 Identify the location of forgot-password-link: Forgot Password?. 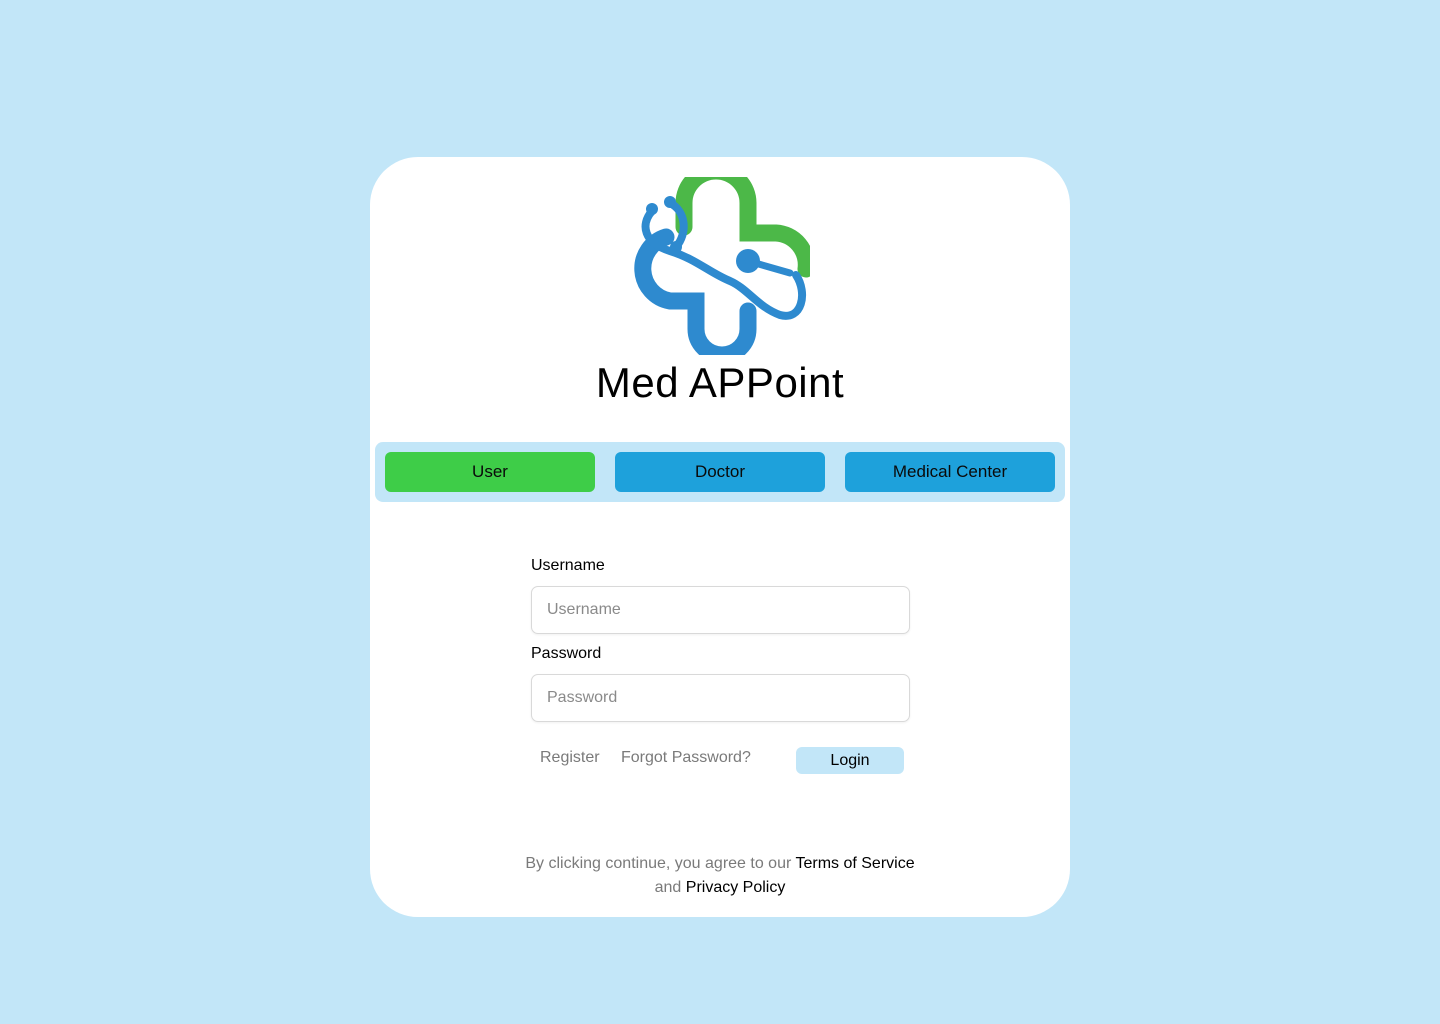
(686, 758).